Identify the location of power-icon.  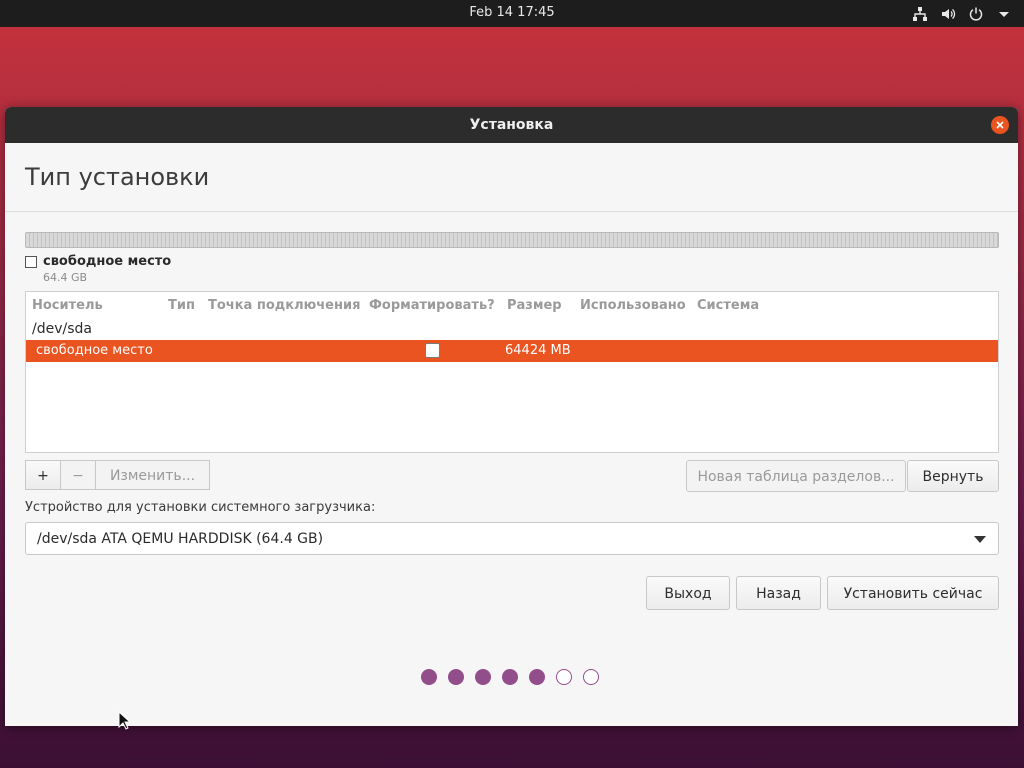
(976, 14).